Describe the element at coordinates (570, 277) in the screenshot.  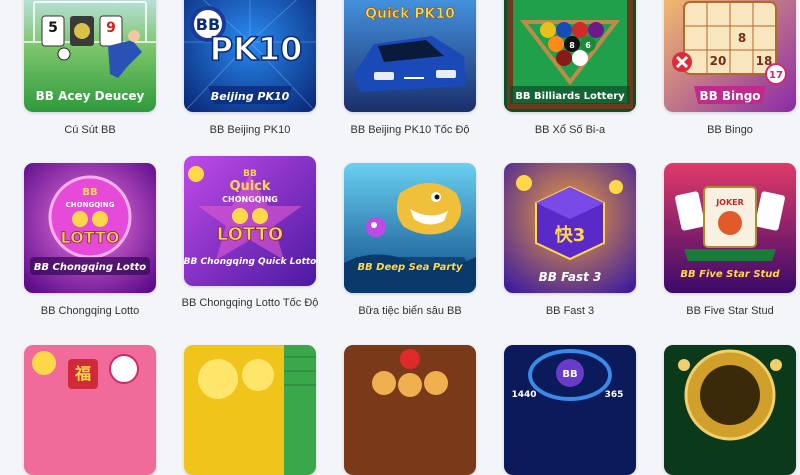
I see `game-art-title: BB Fast 3` at that location.